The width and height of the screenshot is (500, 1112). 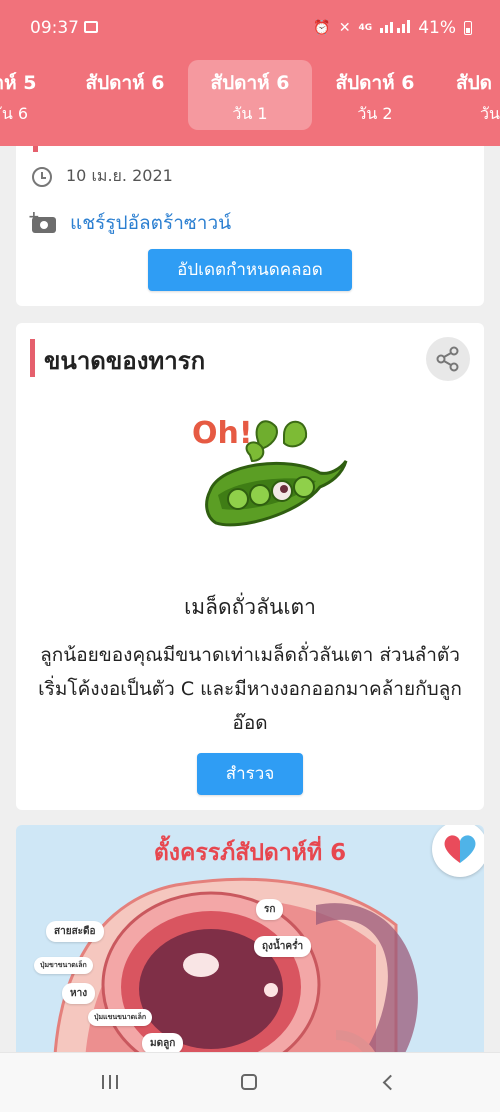 What do you see at coordinates (15, 113) in the screenshot?
I see `tab-sublabel: ัน 6` at bounding box center [15, 113].